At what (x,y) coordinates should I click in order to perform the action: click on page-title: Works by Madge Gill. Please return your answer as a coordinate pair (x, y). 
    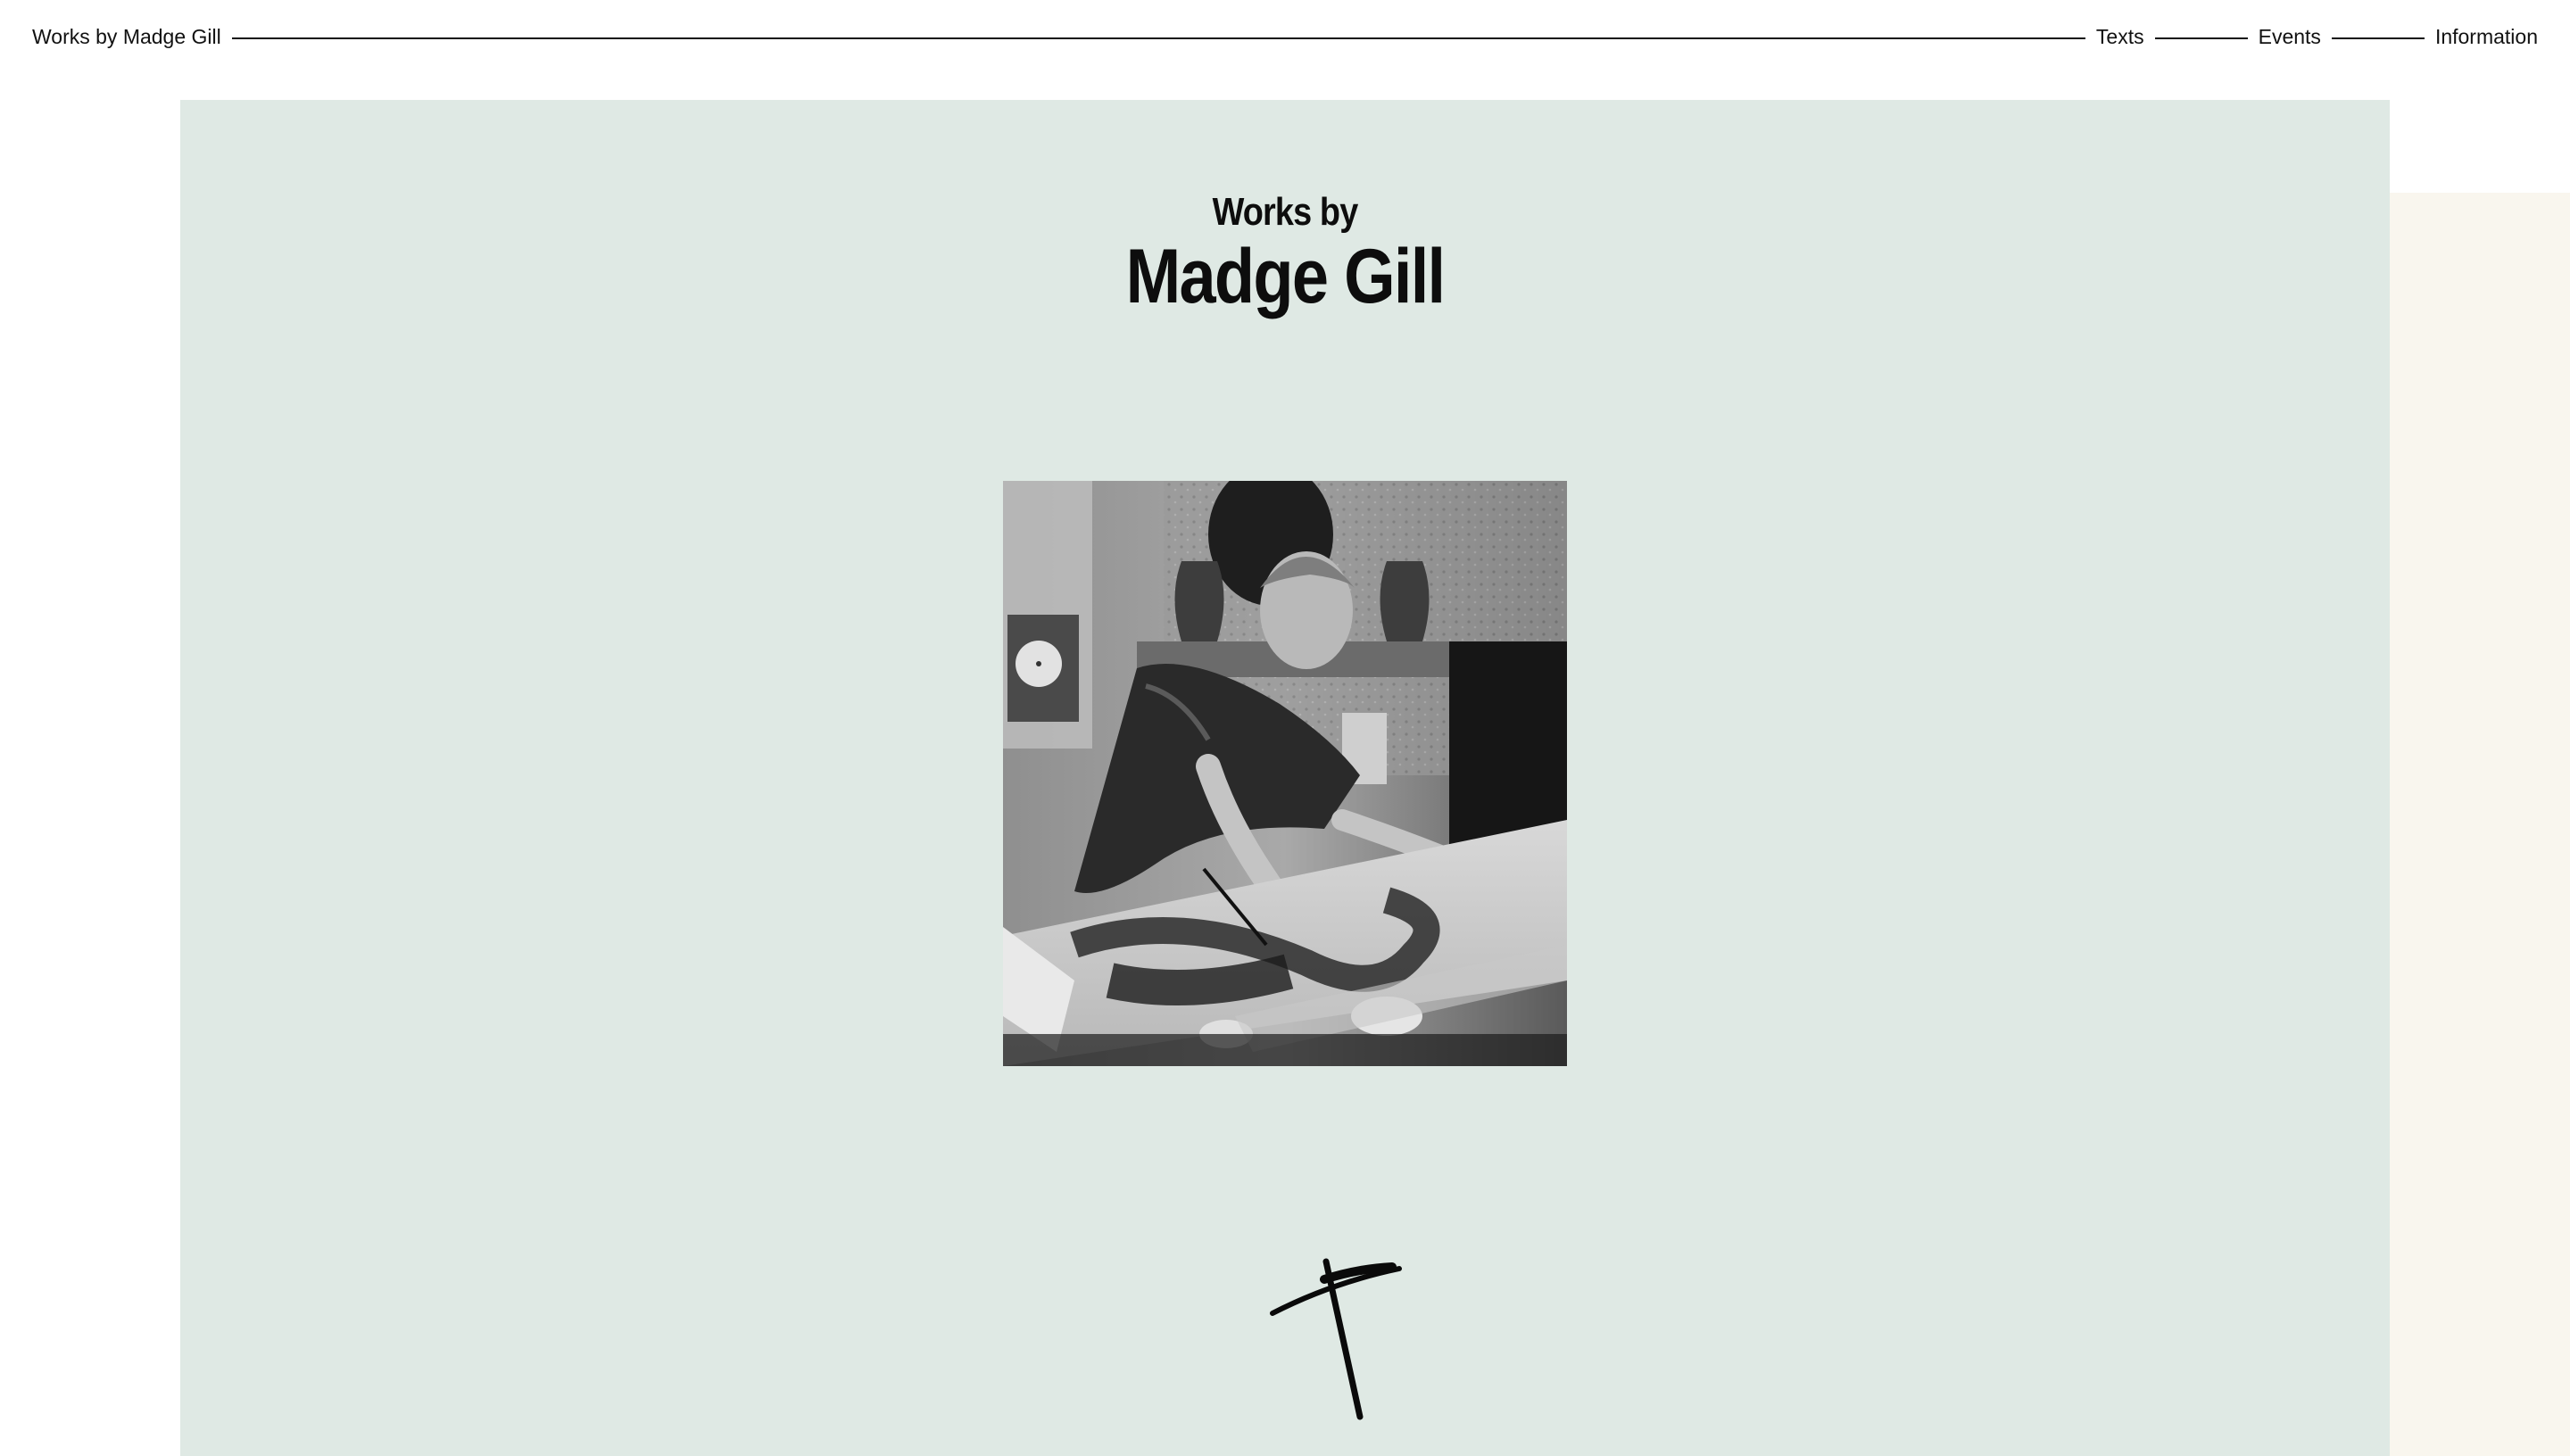
    Looking at the image, I should click on (1285, 254).